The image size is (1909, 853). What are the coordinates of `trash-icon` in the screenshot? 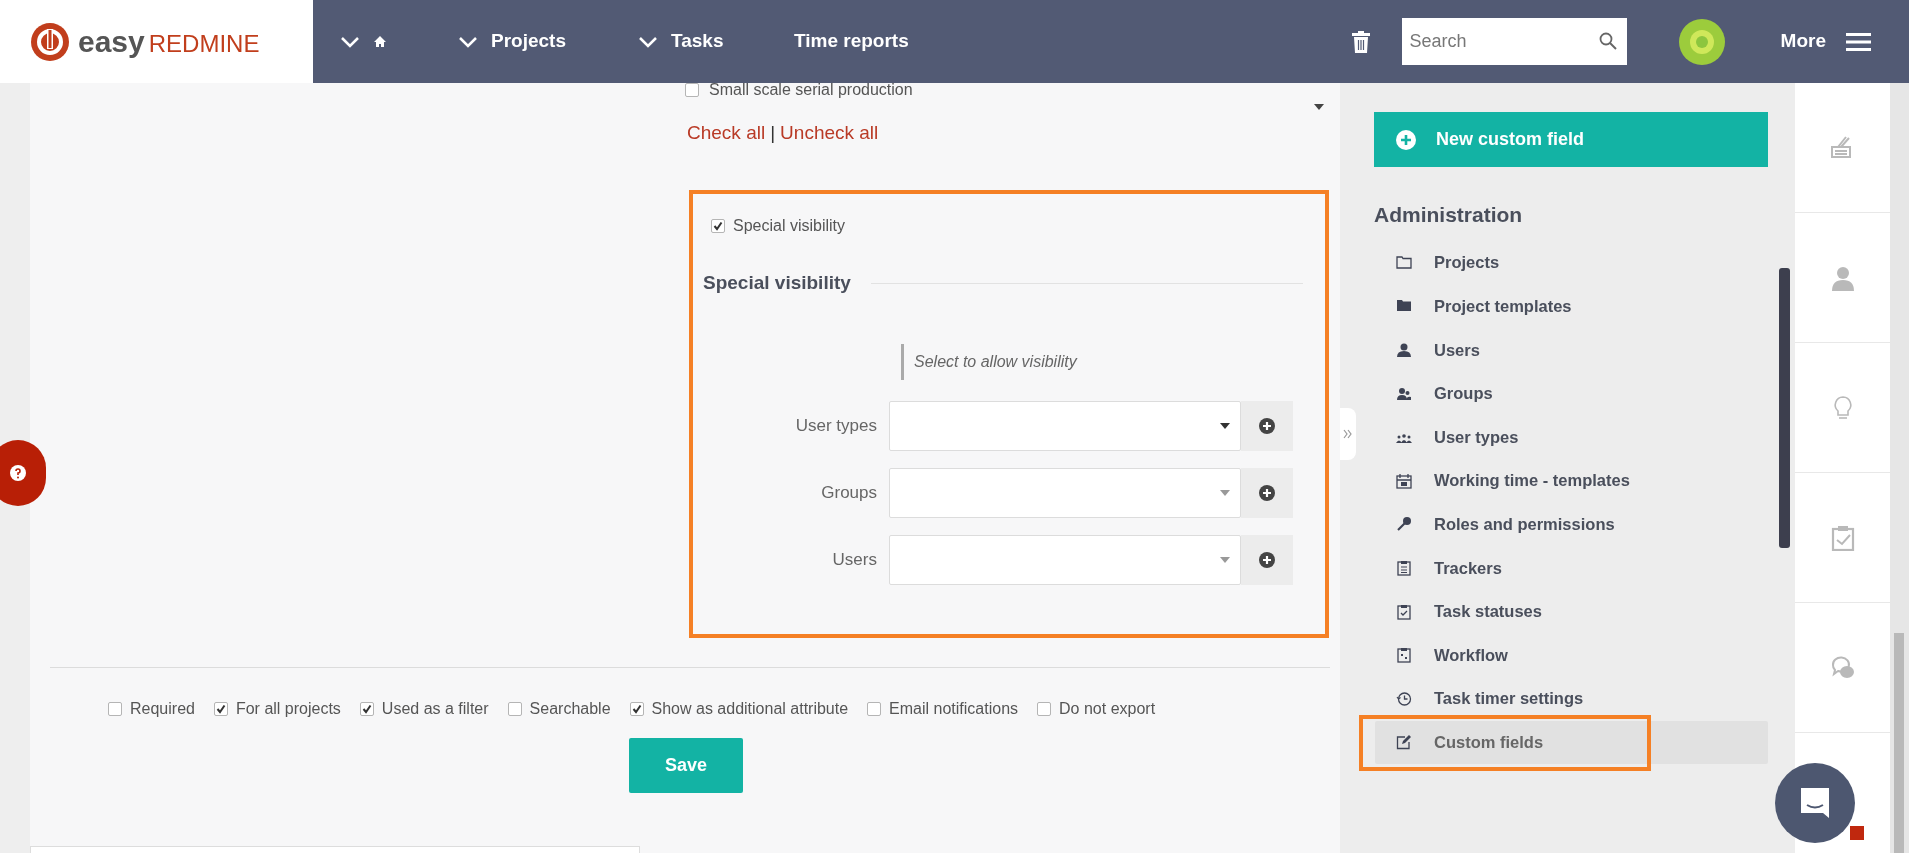 It's located at (1360, 41).